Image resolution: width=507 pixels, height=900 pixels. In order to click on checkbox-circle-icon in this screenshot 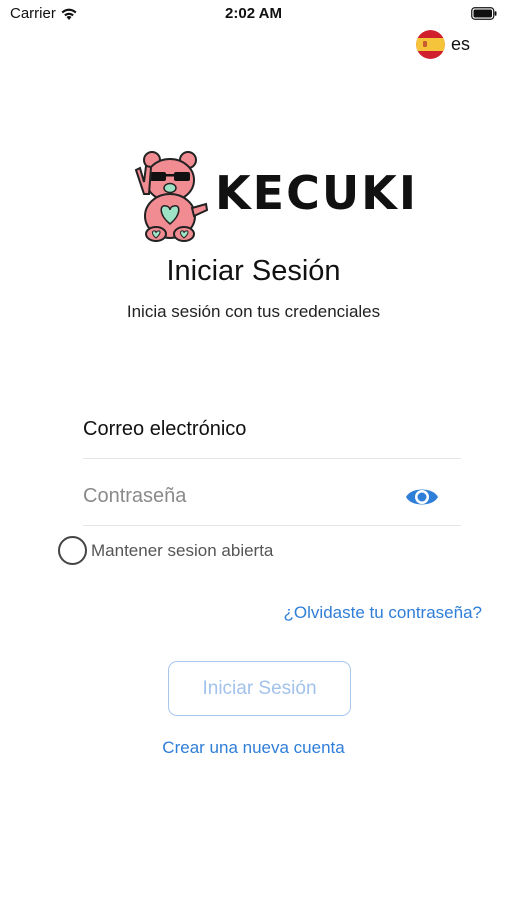, I will do `click(72, 550)`.